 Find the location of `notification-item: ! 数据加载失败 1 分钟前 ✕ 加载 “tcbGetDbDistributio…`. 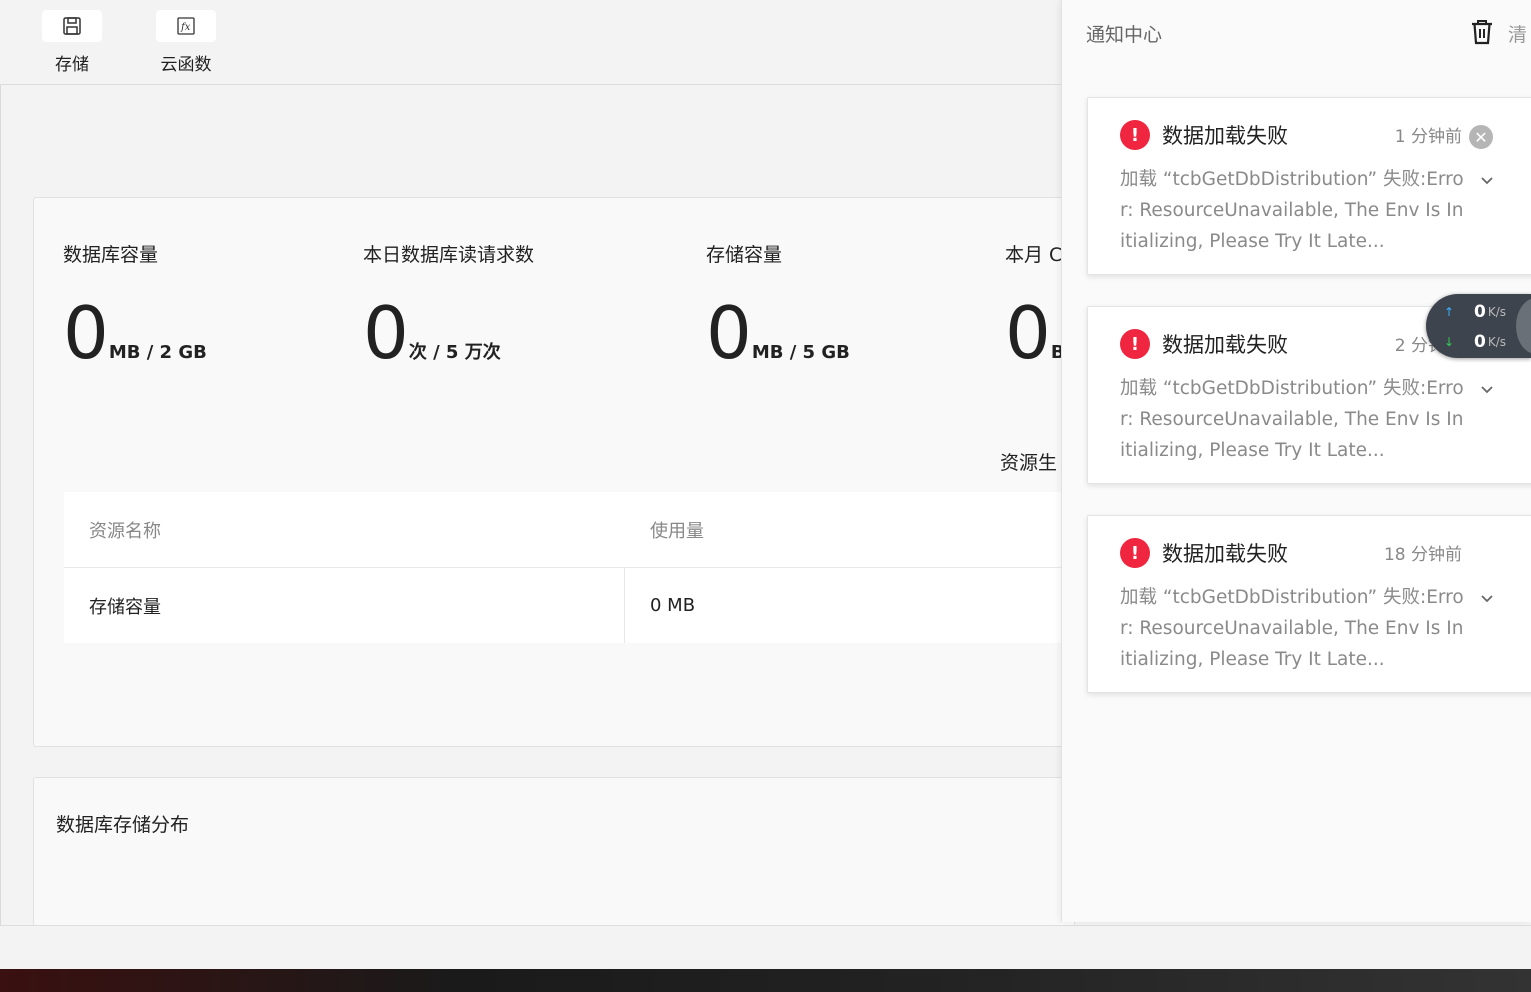

notification-item: ! 数据加载失败 1 分钟前 ✕ 加载 “tcbGetDbDistributio… is located at coordinates (1309, 186).